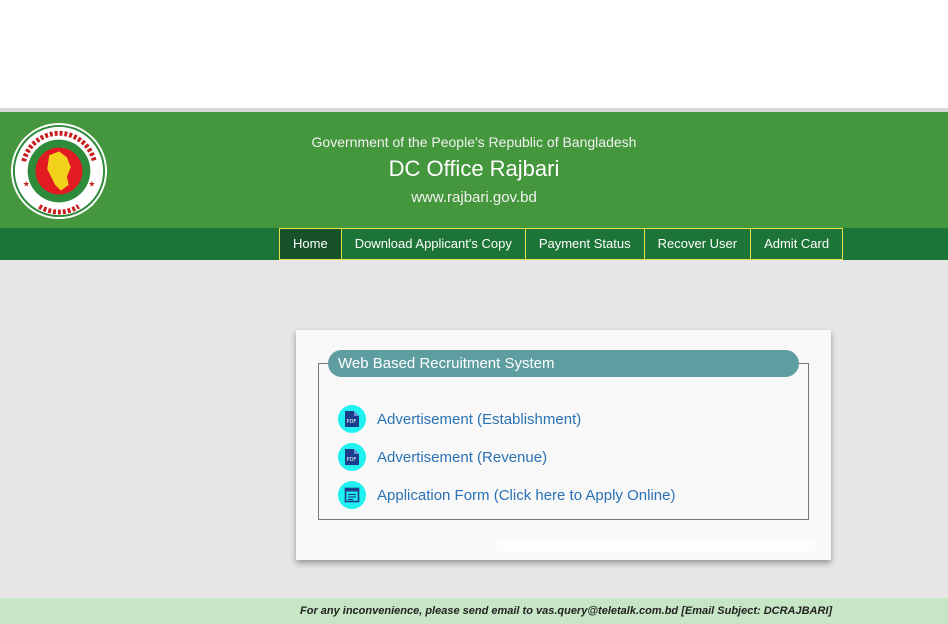 Image resolution: width=948 pixels, height=624 pixels. I want to click on form-icon, so click(352, 495).